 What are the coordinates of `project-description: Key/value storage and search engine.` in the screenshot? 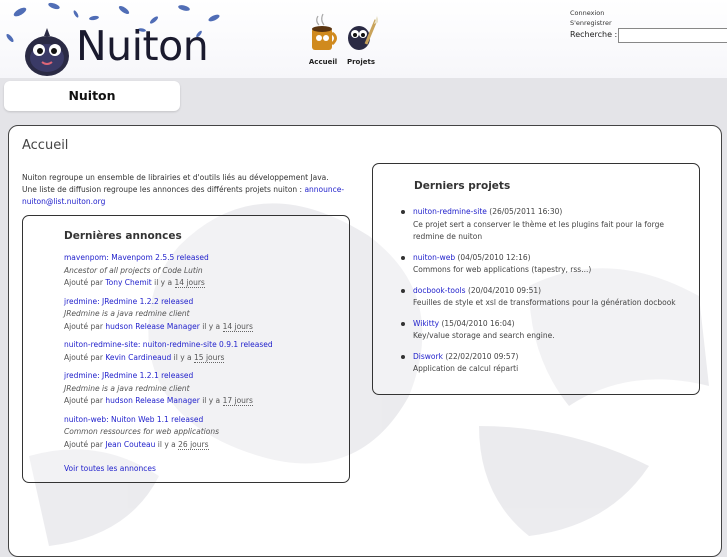 It's located at (484, 335).